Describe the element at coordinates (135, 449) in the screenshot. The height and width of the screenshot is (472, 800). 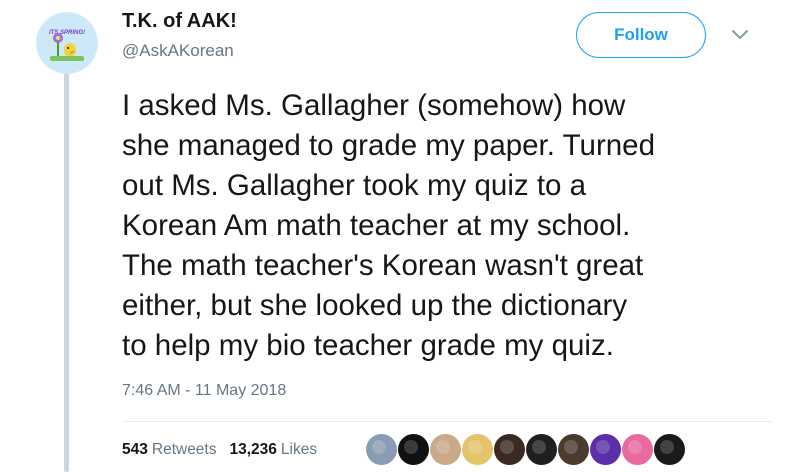
I see `retweets-count: 543` at that location.